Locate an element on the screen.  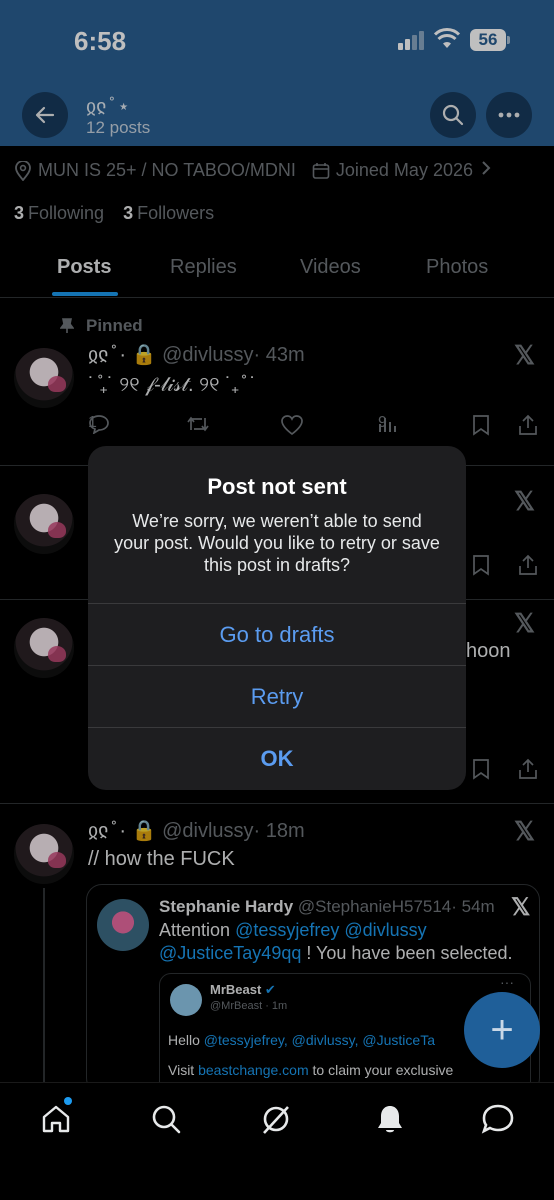
search-tab is located at coordinates (166, 1119).